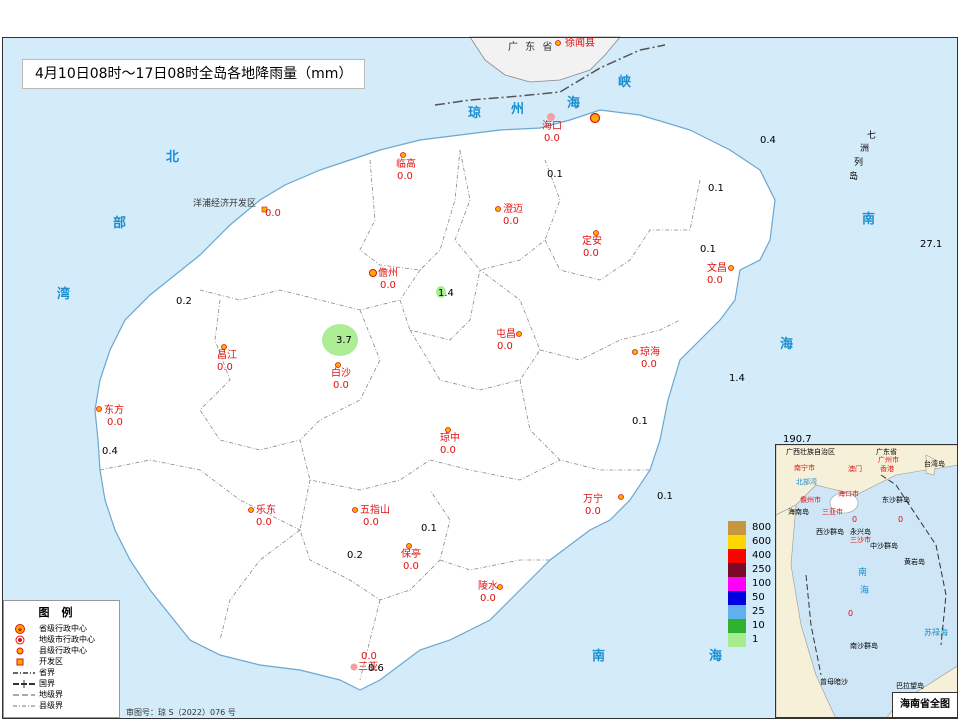 This screenshot has height=721, width=960. Describe the element at coordinates (513, 209) in the screenshot. I see `city-name-chengmai: 澄迈` at that location.